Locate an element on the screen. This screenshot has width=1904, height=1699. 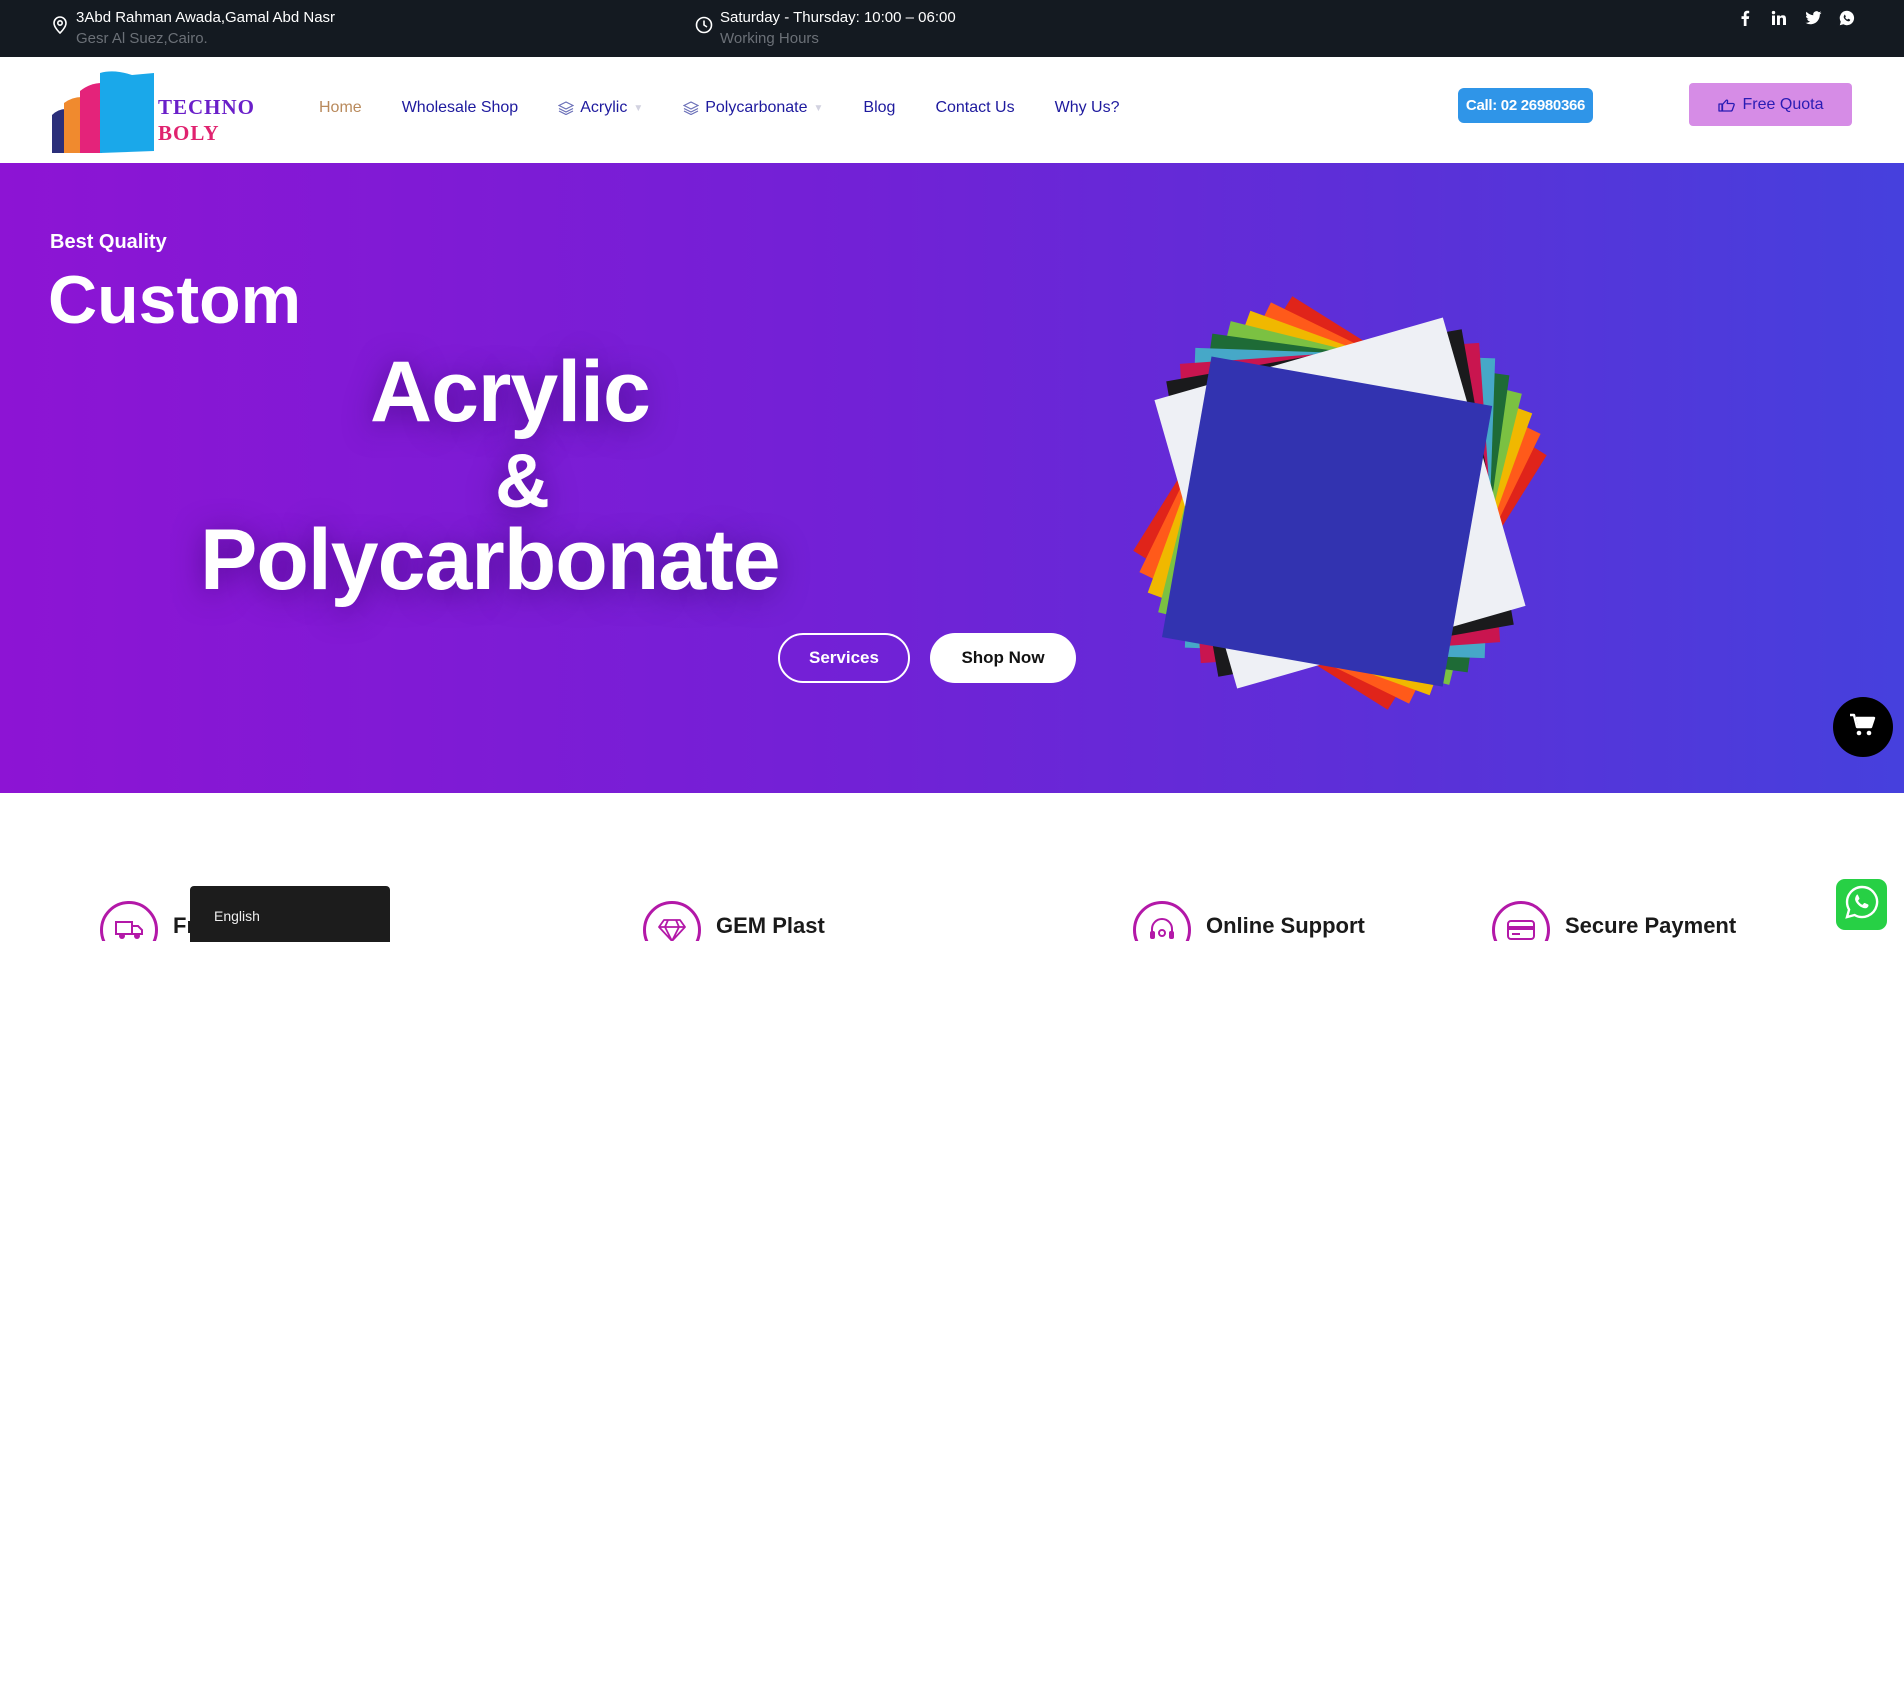
facebook-icon is located at coordinates (1745, 18).